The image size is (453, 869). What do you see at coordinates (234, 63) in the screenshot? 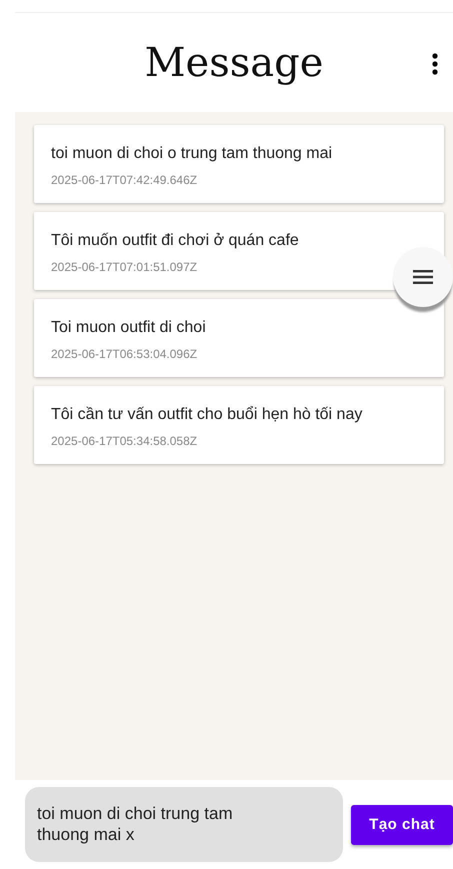
I see `page-title: Message` at bounding box center [234, 63].